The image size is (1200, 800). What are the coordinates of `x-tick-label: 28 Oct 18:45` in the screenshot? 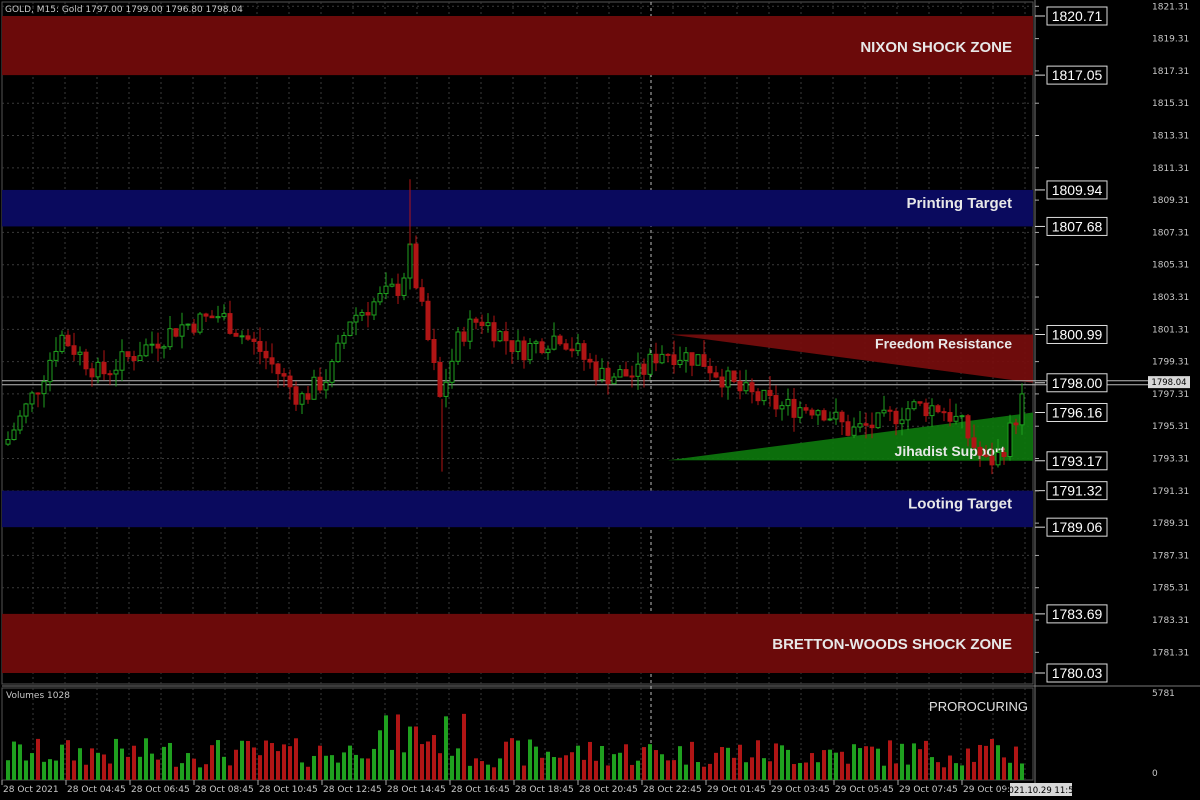 It's located at (544, 790).